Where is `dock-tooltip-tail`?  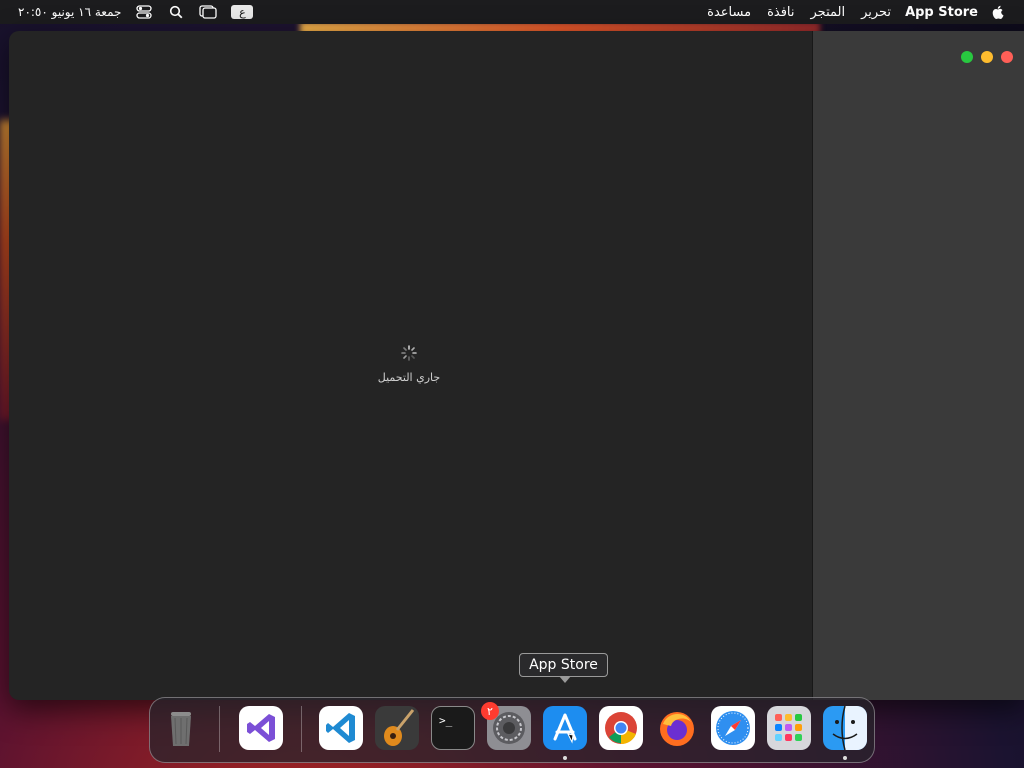 dock-tooltip-tail is located at coordinates (565, 679).